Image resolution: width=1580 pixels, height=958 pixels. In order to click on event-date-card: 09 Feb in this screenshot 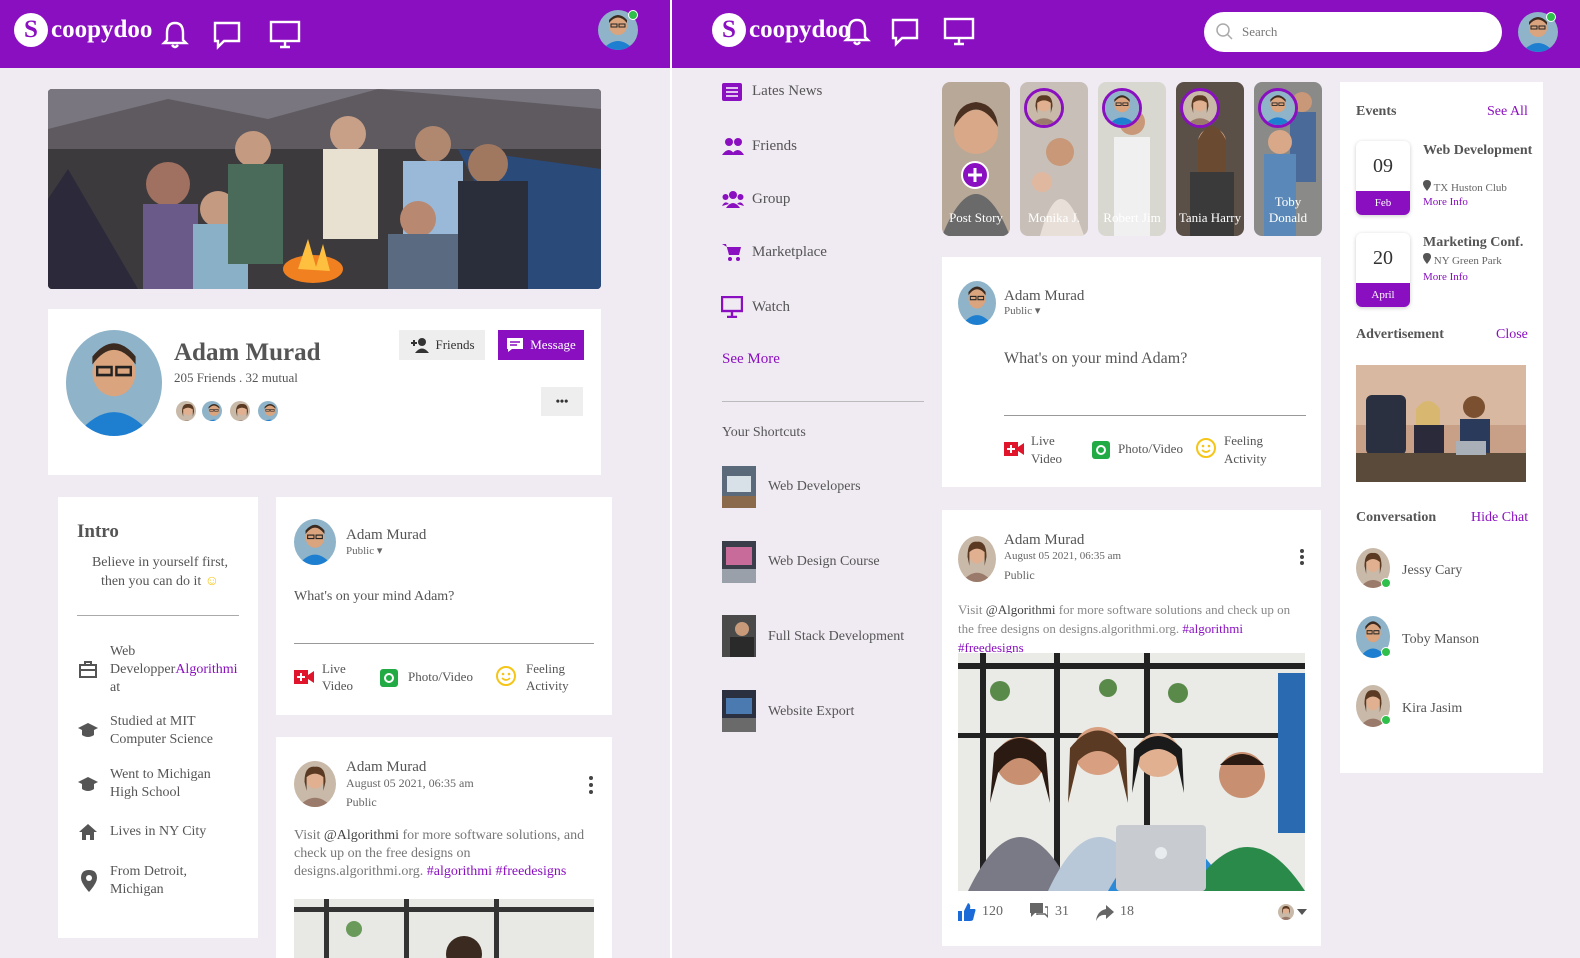, I will do `click(1383, 178)`.